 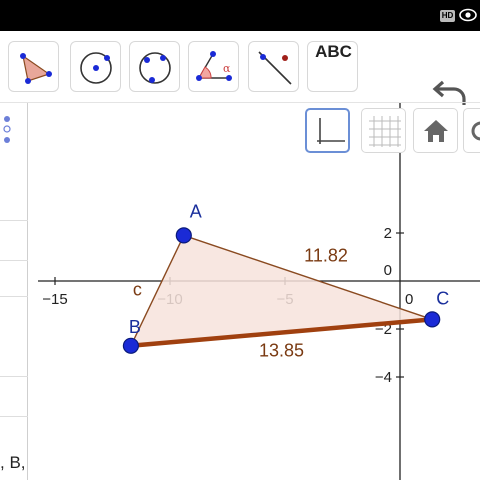 What do you see at coordinates (240, 15) in the screenshot?
I see `status-bar: HD` at bounding box center [240, 15].